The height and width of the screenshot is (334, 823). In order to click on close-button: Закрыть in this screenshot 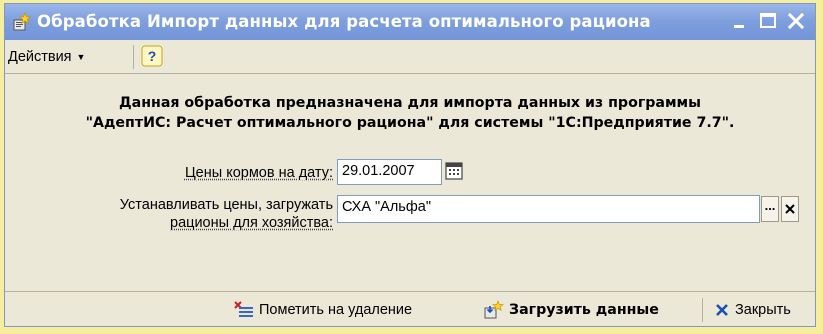, I will do `click(752, 310)`.